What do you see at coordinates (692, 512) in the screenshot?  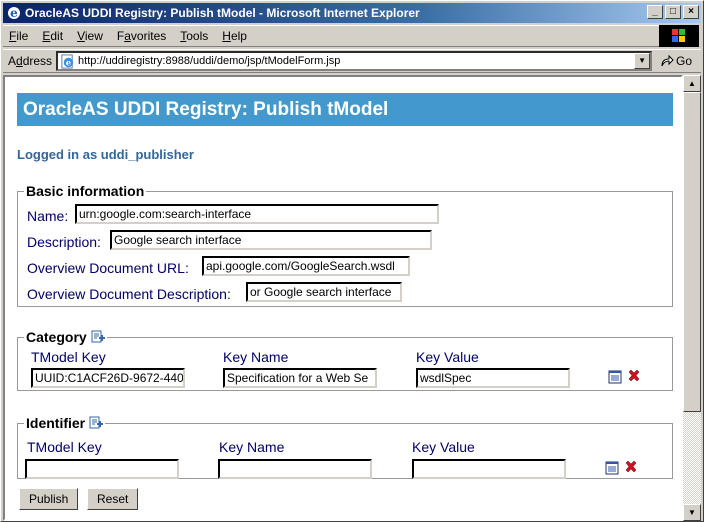 I see `scroll-down-button: ▼` at bounding box center [692, 512].